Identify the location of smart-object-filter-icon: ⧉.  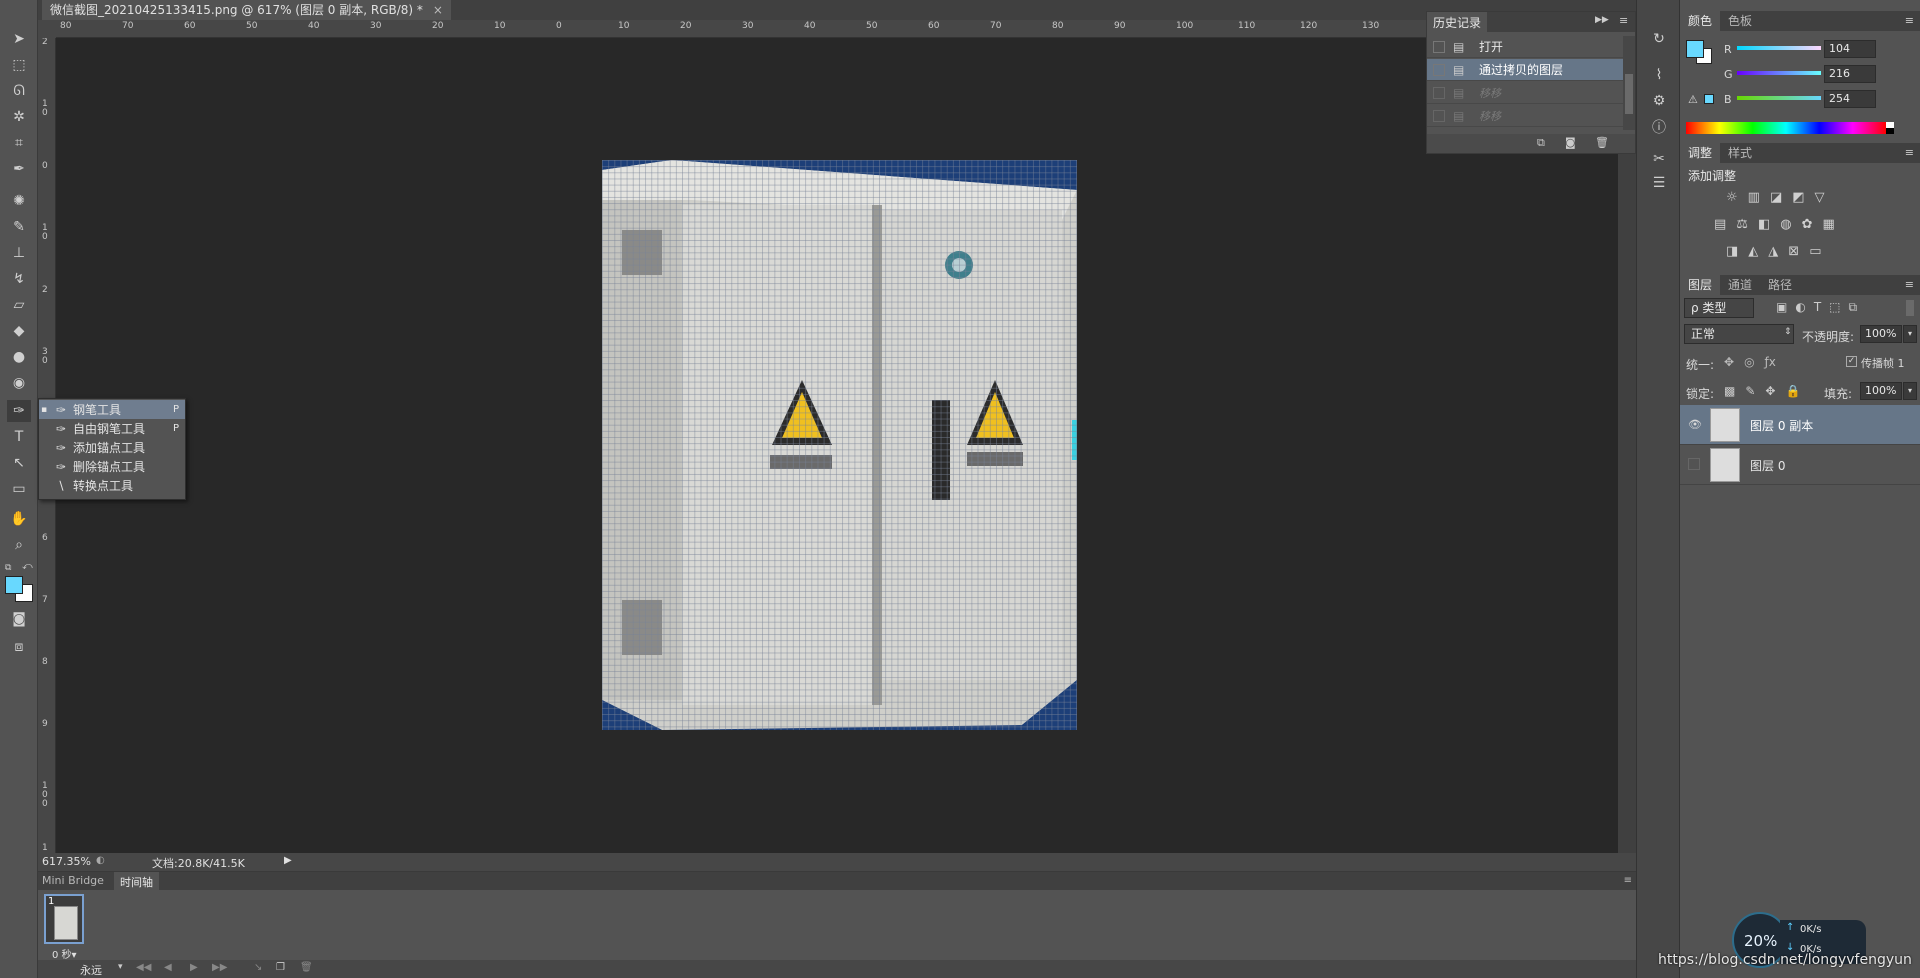
(1853, 307).